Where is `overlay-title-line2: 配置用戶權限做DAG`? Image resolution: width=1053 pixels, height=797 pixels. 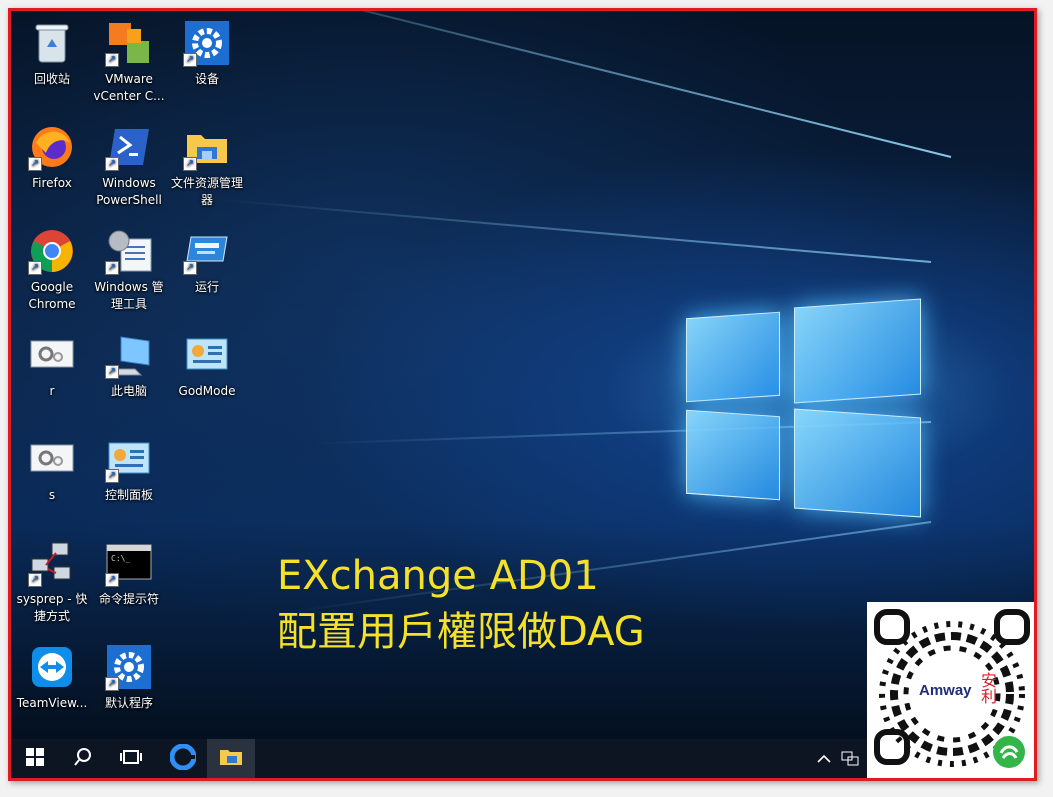
overlay-title-line2: 配置用戶權限做DAG is located at coordinates (461, 632).